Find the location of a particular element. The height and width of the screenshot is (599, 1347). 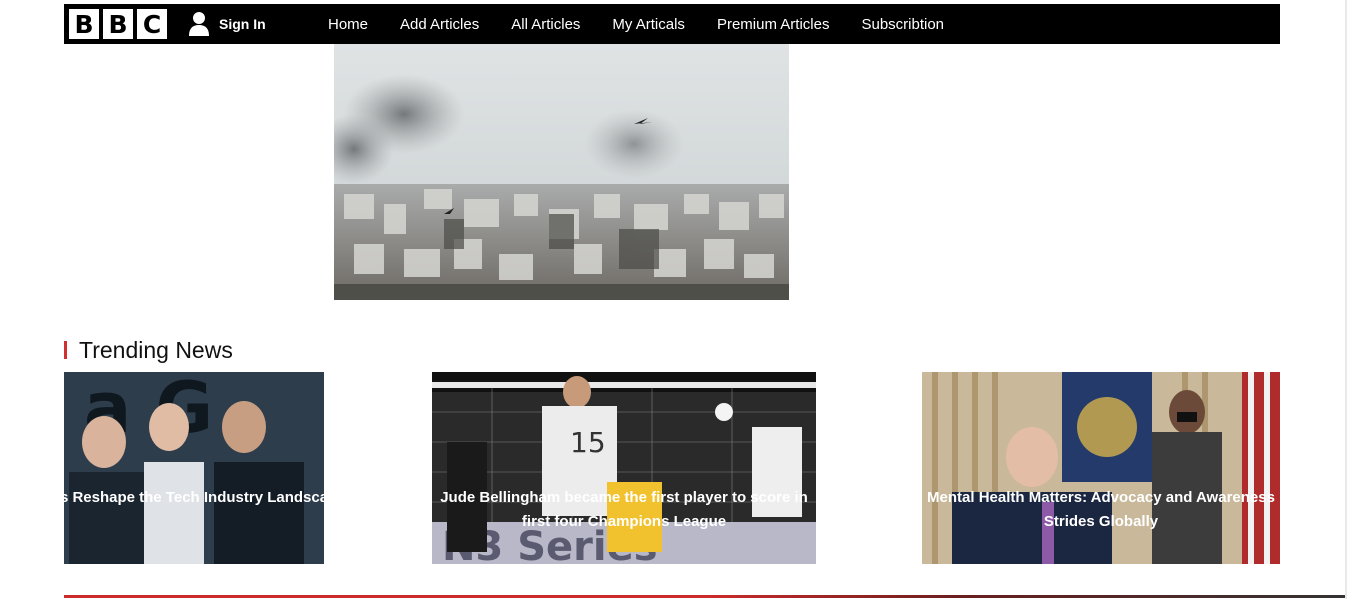

hero-image is located at coordinates (561, 172).